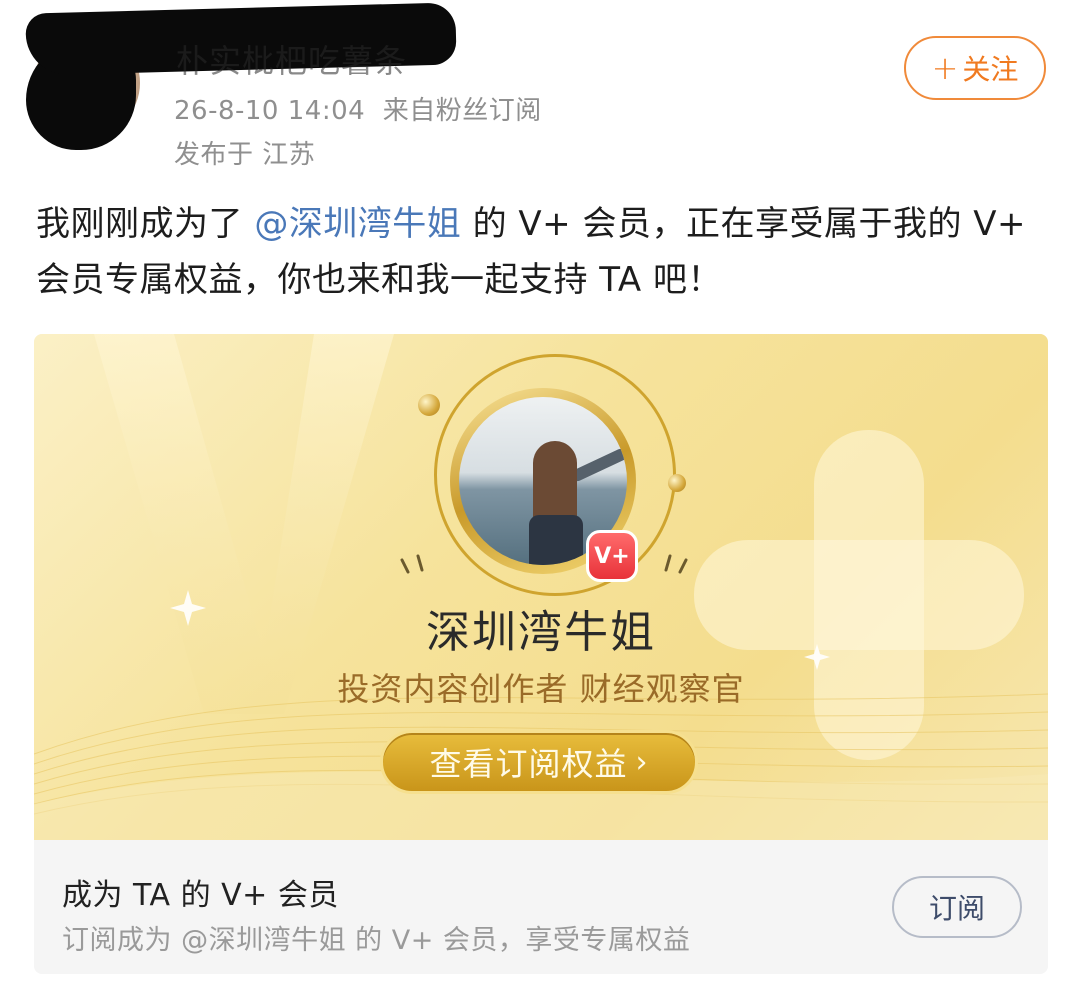 Image resolution: width=1082 pixels, height=1004 pixels. I want to click on follow-button: + 关注, so click(975, 68).